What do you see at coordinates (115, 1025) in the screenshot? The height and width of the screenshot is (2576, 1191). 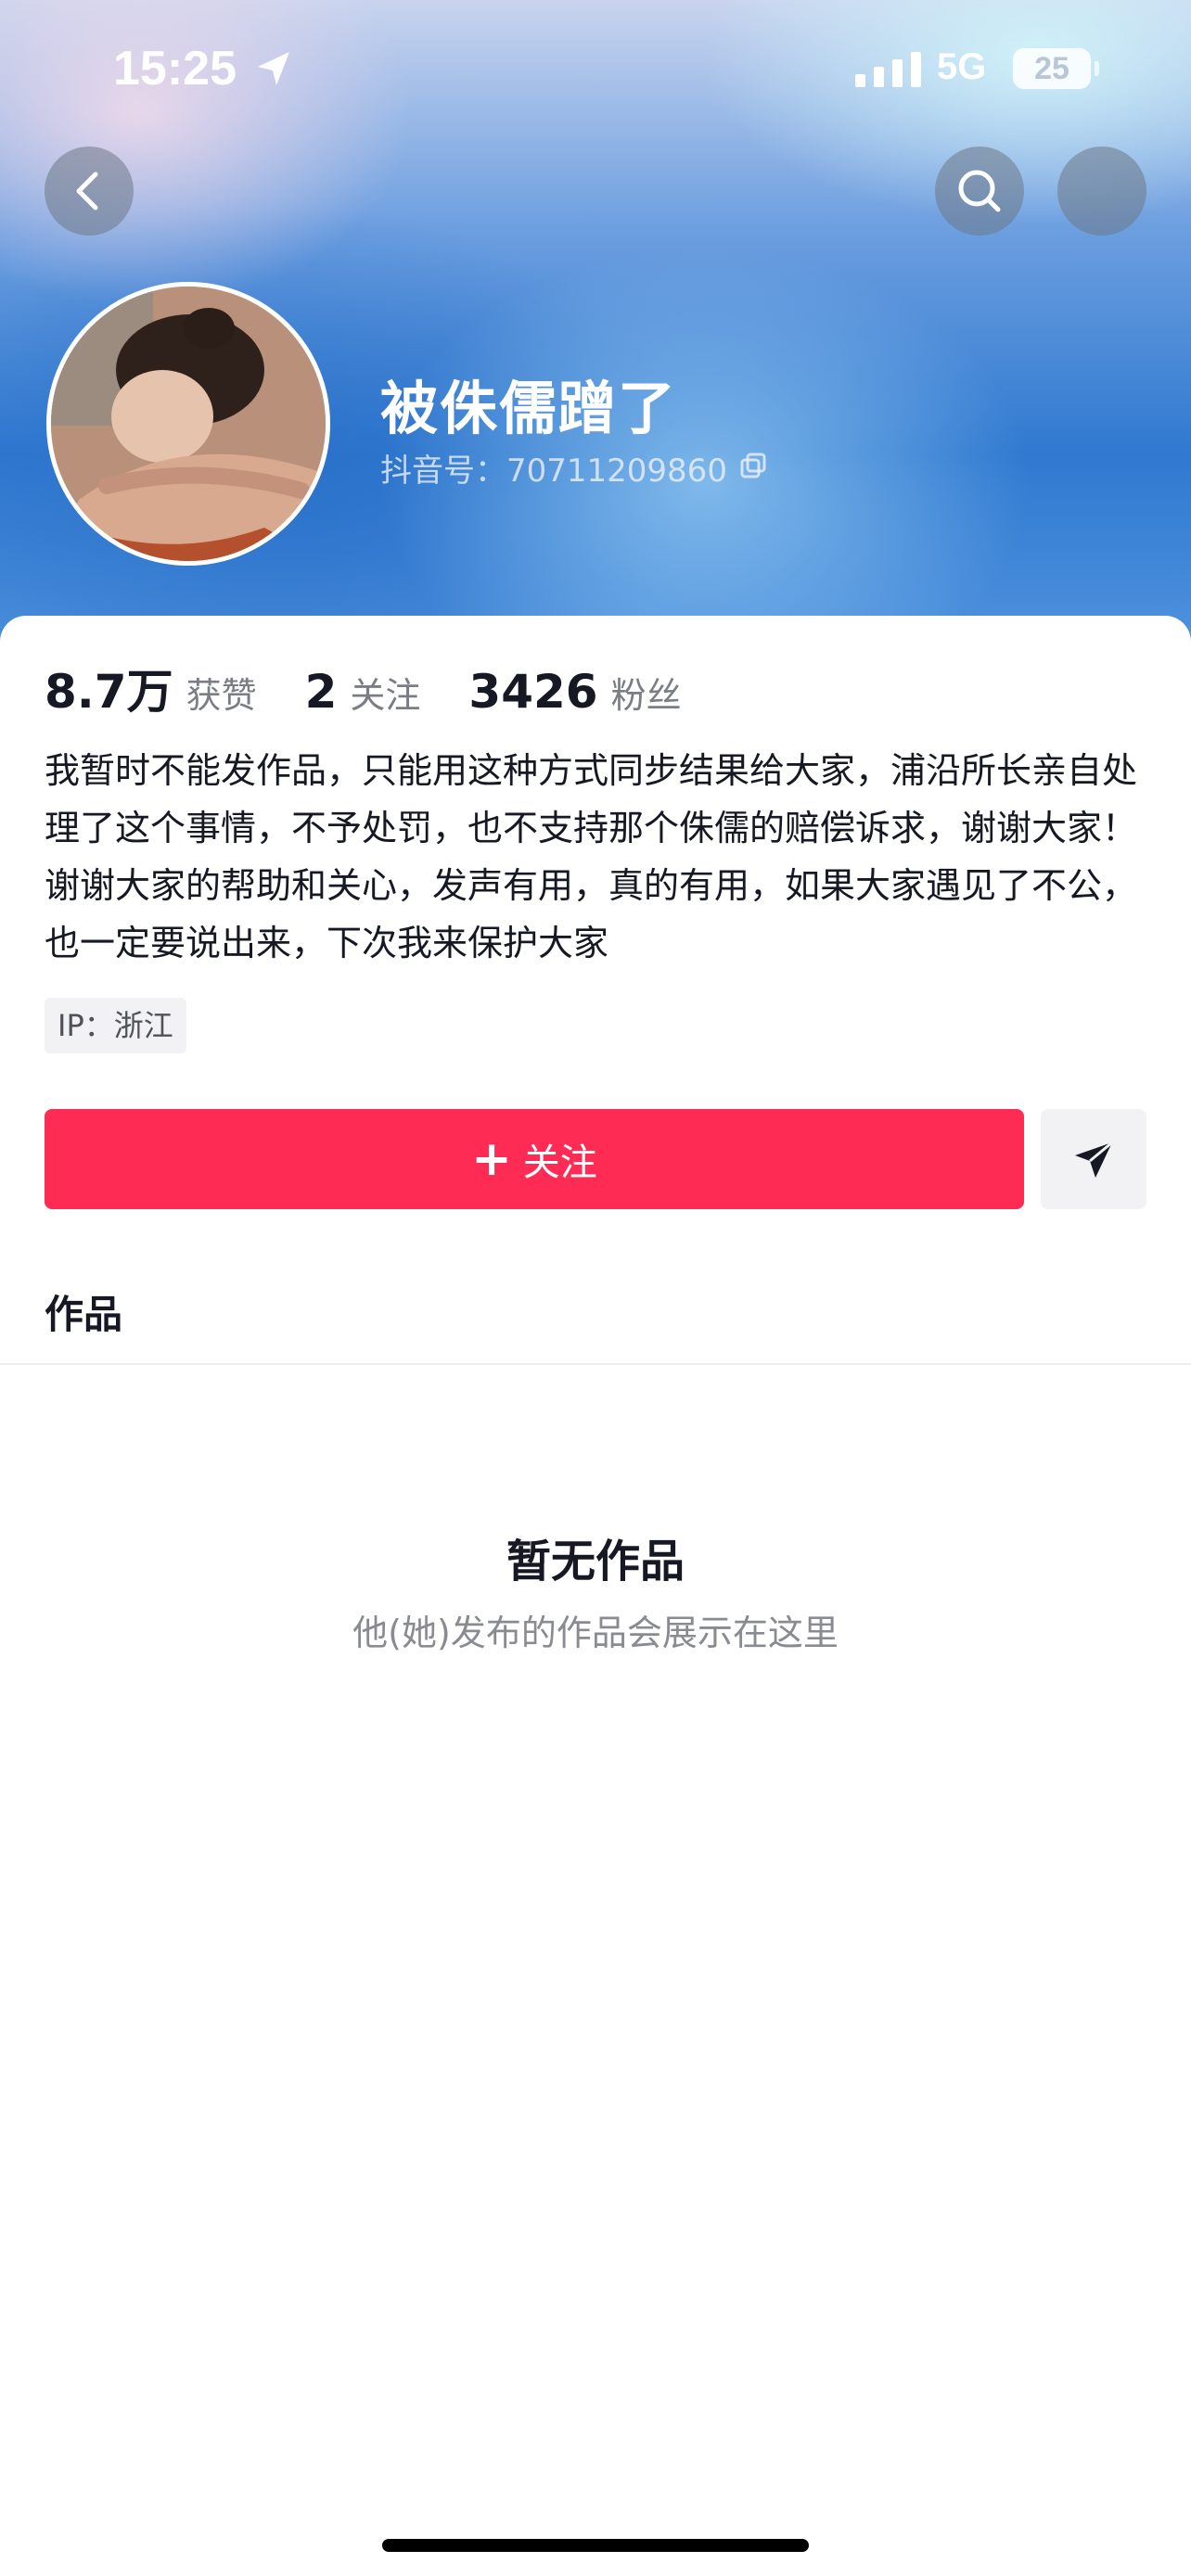 I see `ip-location-tag: IP：浙江` at bounding box center [115, 1025].